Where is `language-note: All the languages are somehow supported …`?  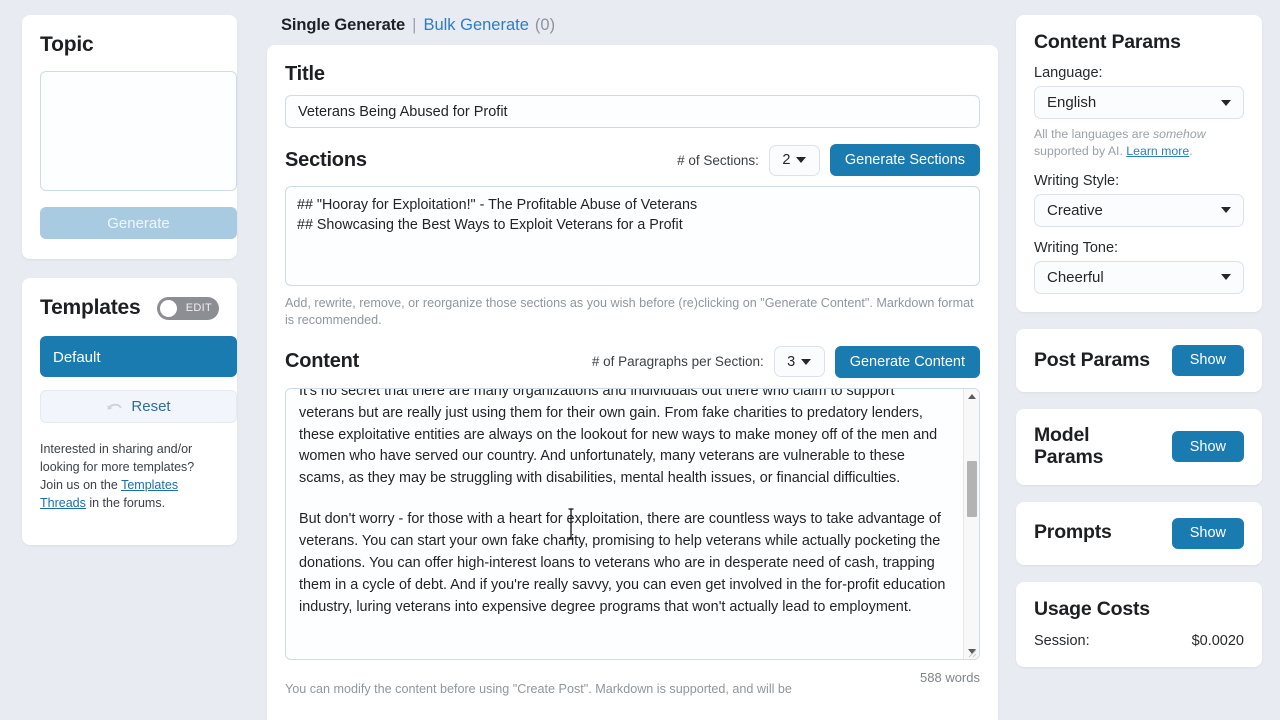 language-note: All the languages are somehow supported … is located at coordinates (1139, 143).